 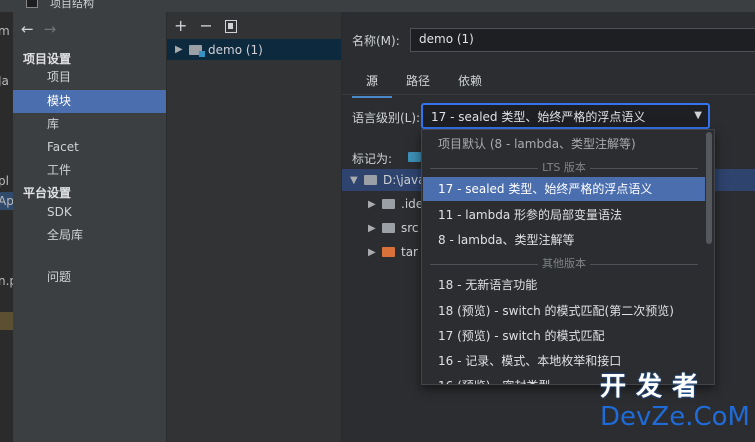 I want to click on dropdown-option-17-preview: 17 (预览) - switch 的模式匹配, so click(x=564, y=336).